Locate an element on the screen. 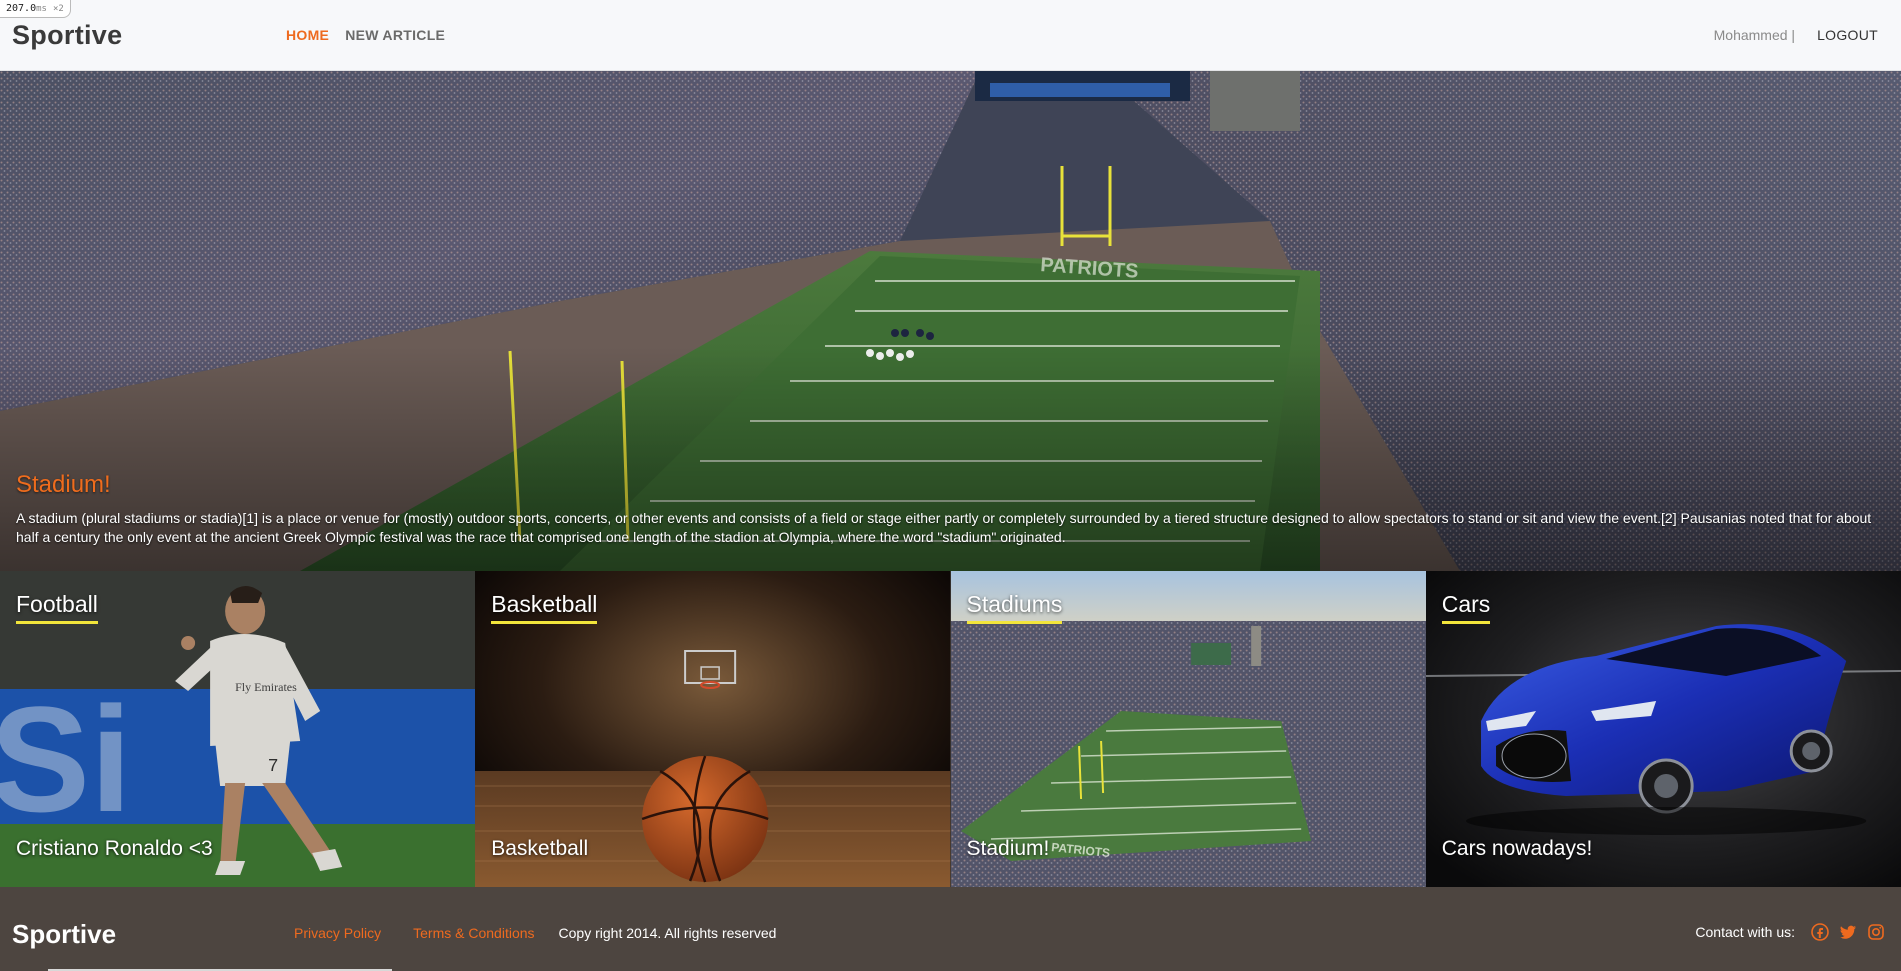  nav-home-link: HOME is located at coordinates (307, 35).